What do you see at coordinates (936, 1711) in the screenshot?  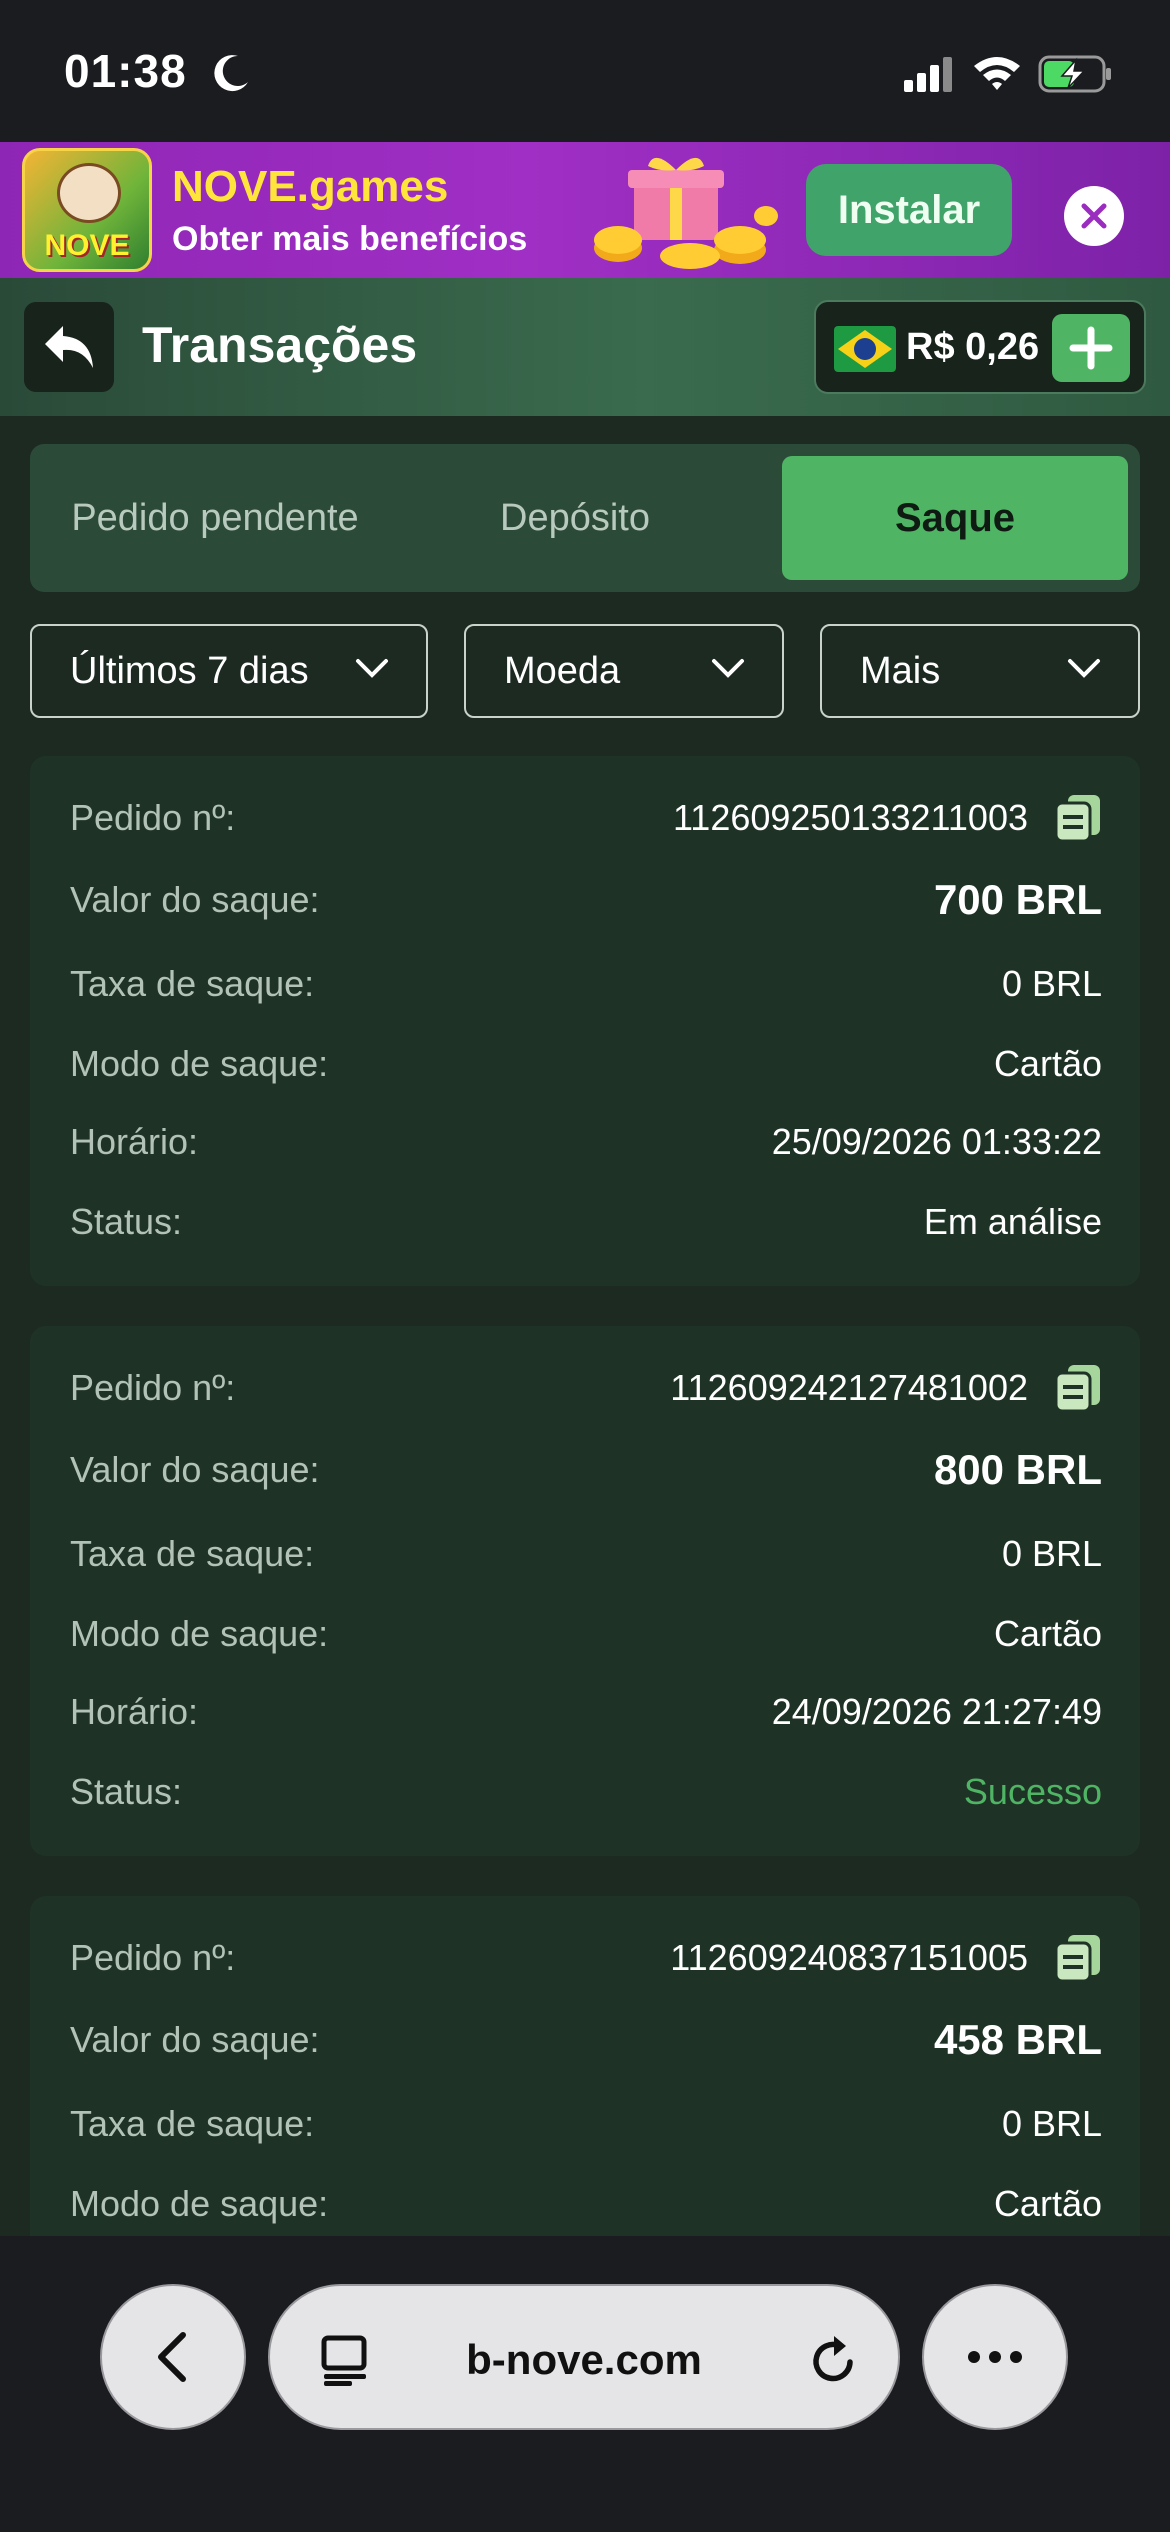 I see `withdrawal-time: 24/09/2026 21:27:49` at bounding box center [936, 1711].